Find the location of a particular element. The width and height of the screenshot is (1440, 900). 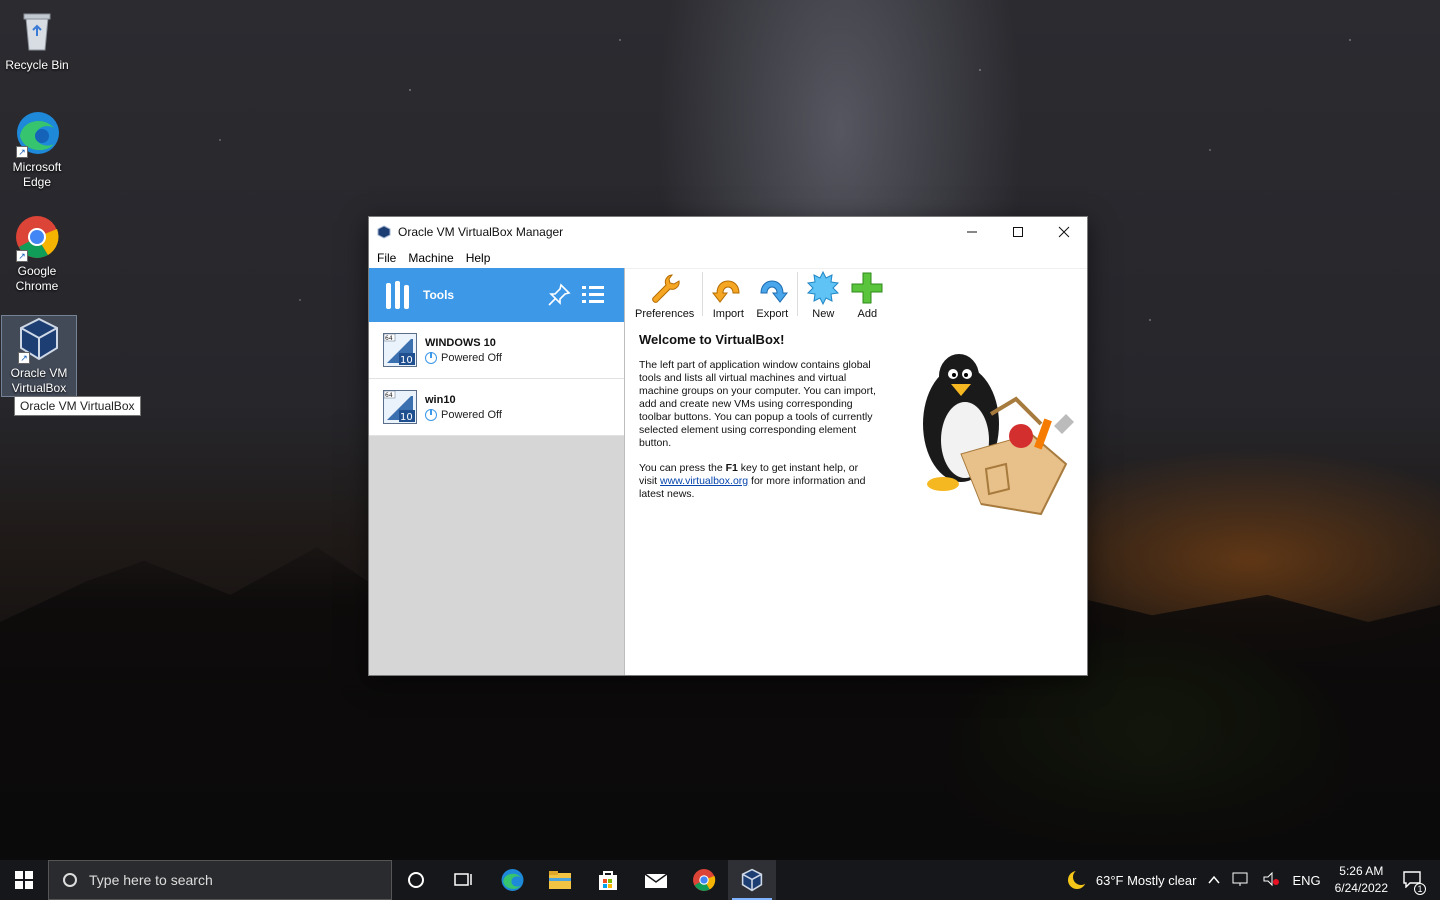

pin-icon is located at coordinates (559, 295).